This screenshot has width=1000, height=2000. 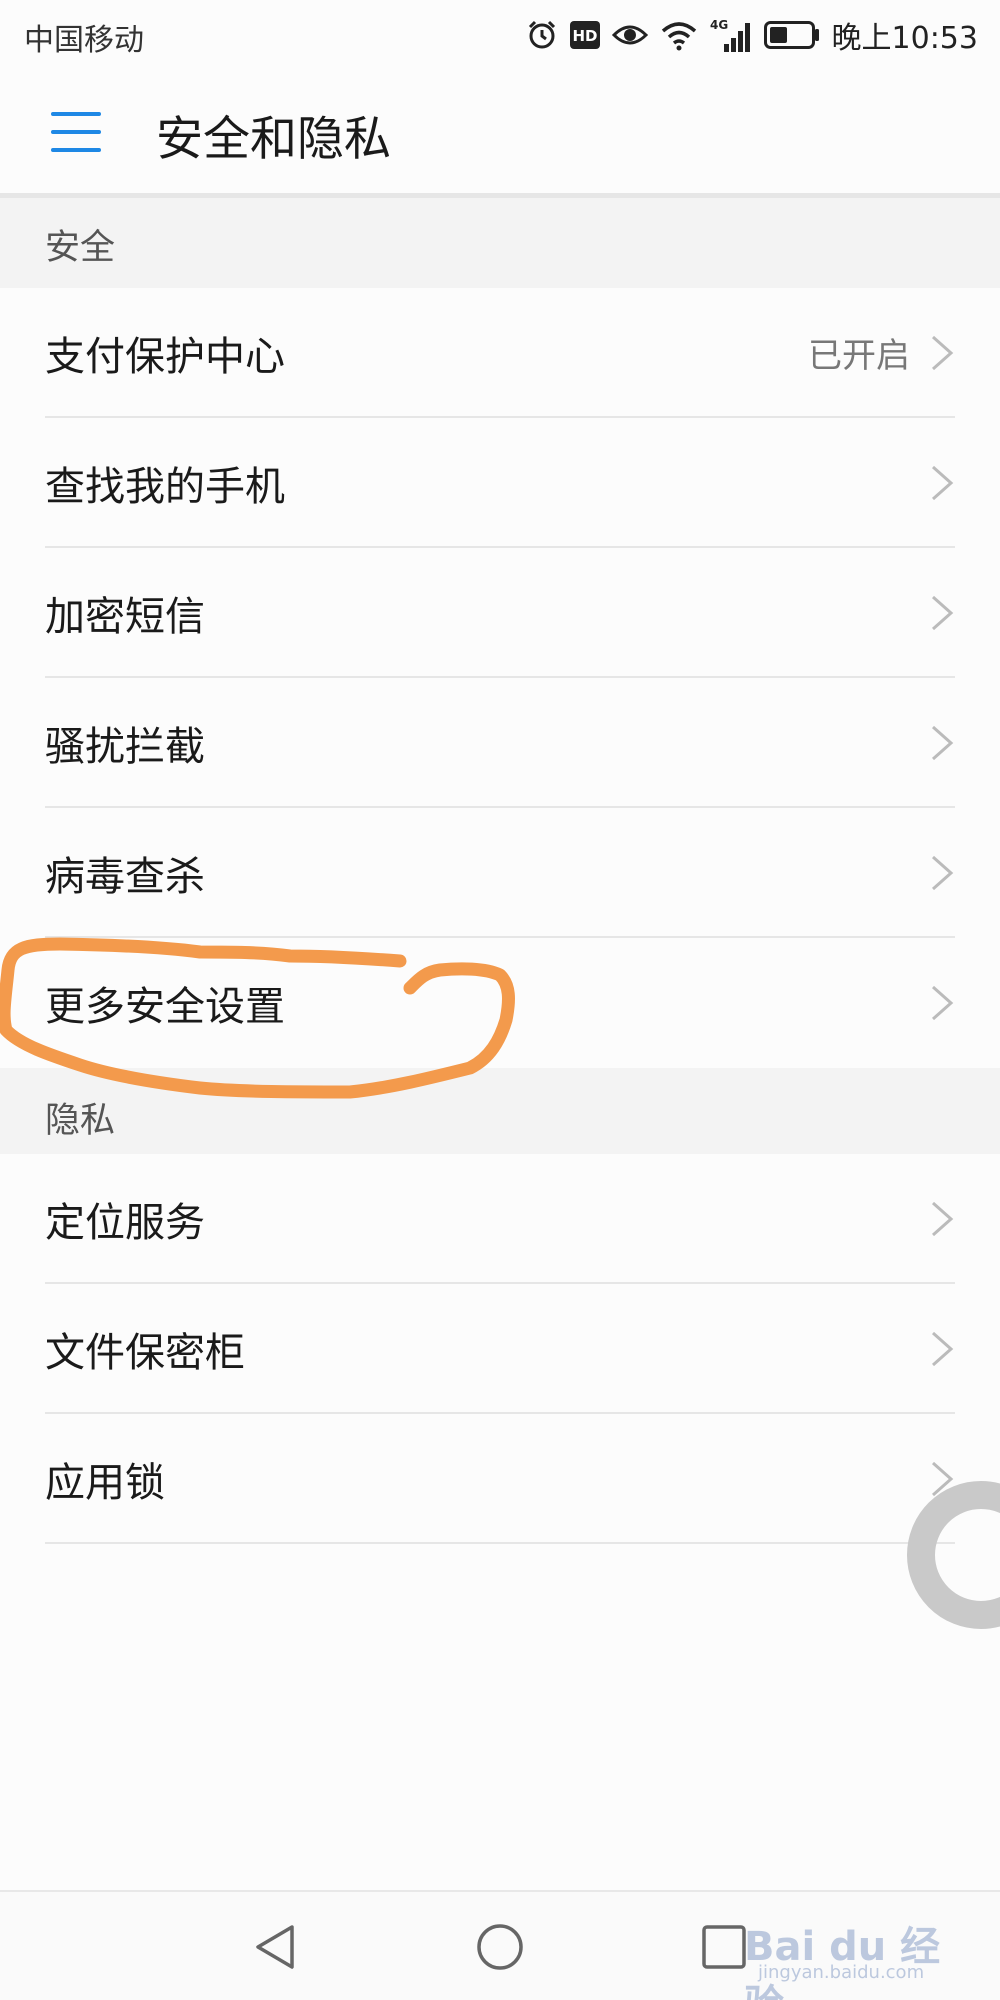 What do you see at coordinates (500, 743) in the screenshot?
I see `row-harassment-block: 骚扰拦截` at bounding box center [500, 743].